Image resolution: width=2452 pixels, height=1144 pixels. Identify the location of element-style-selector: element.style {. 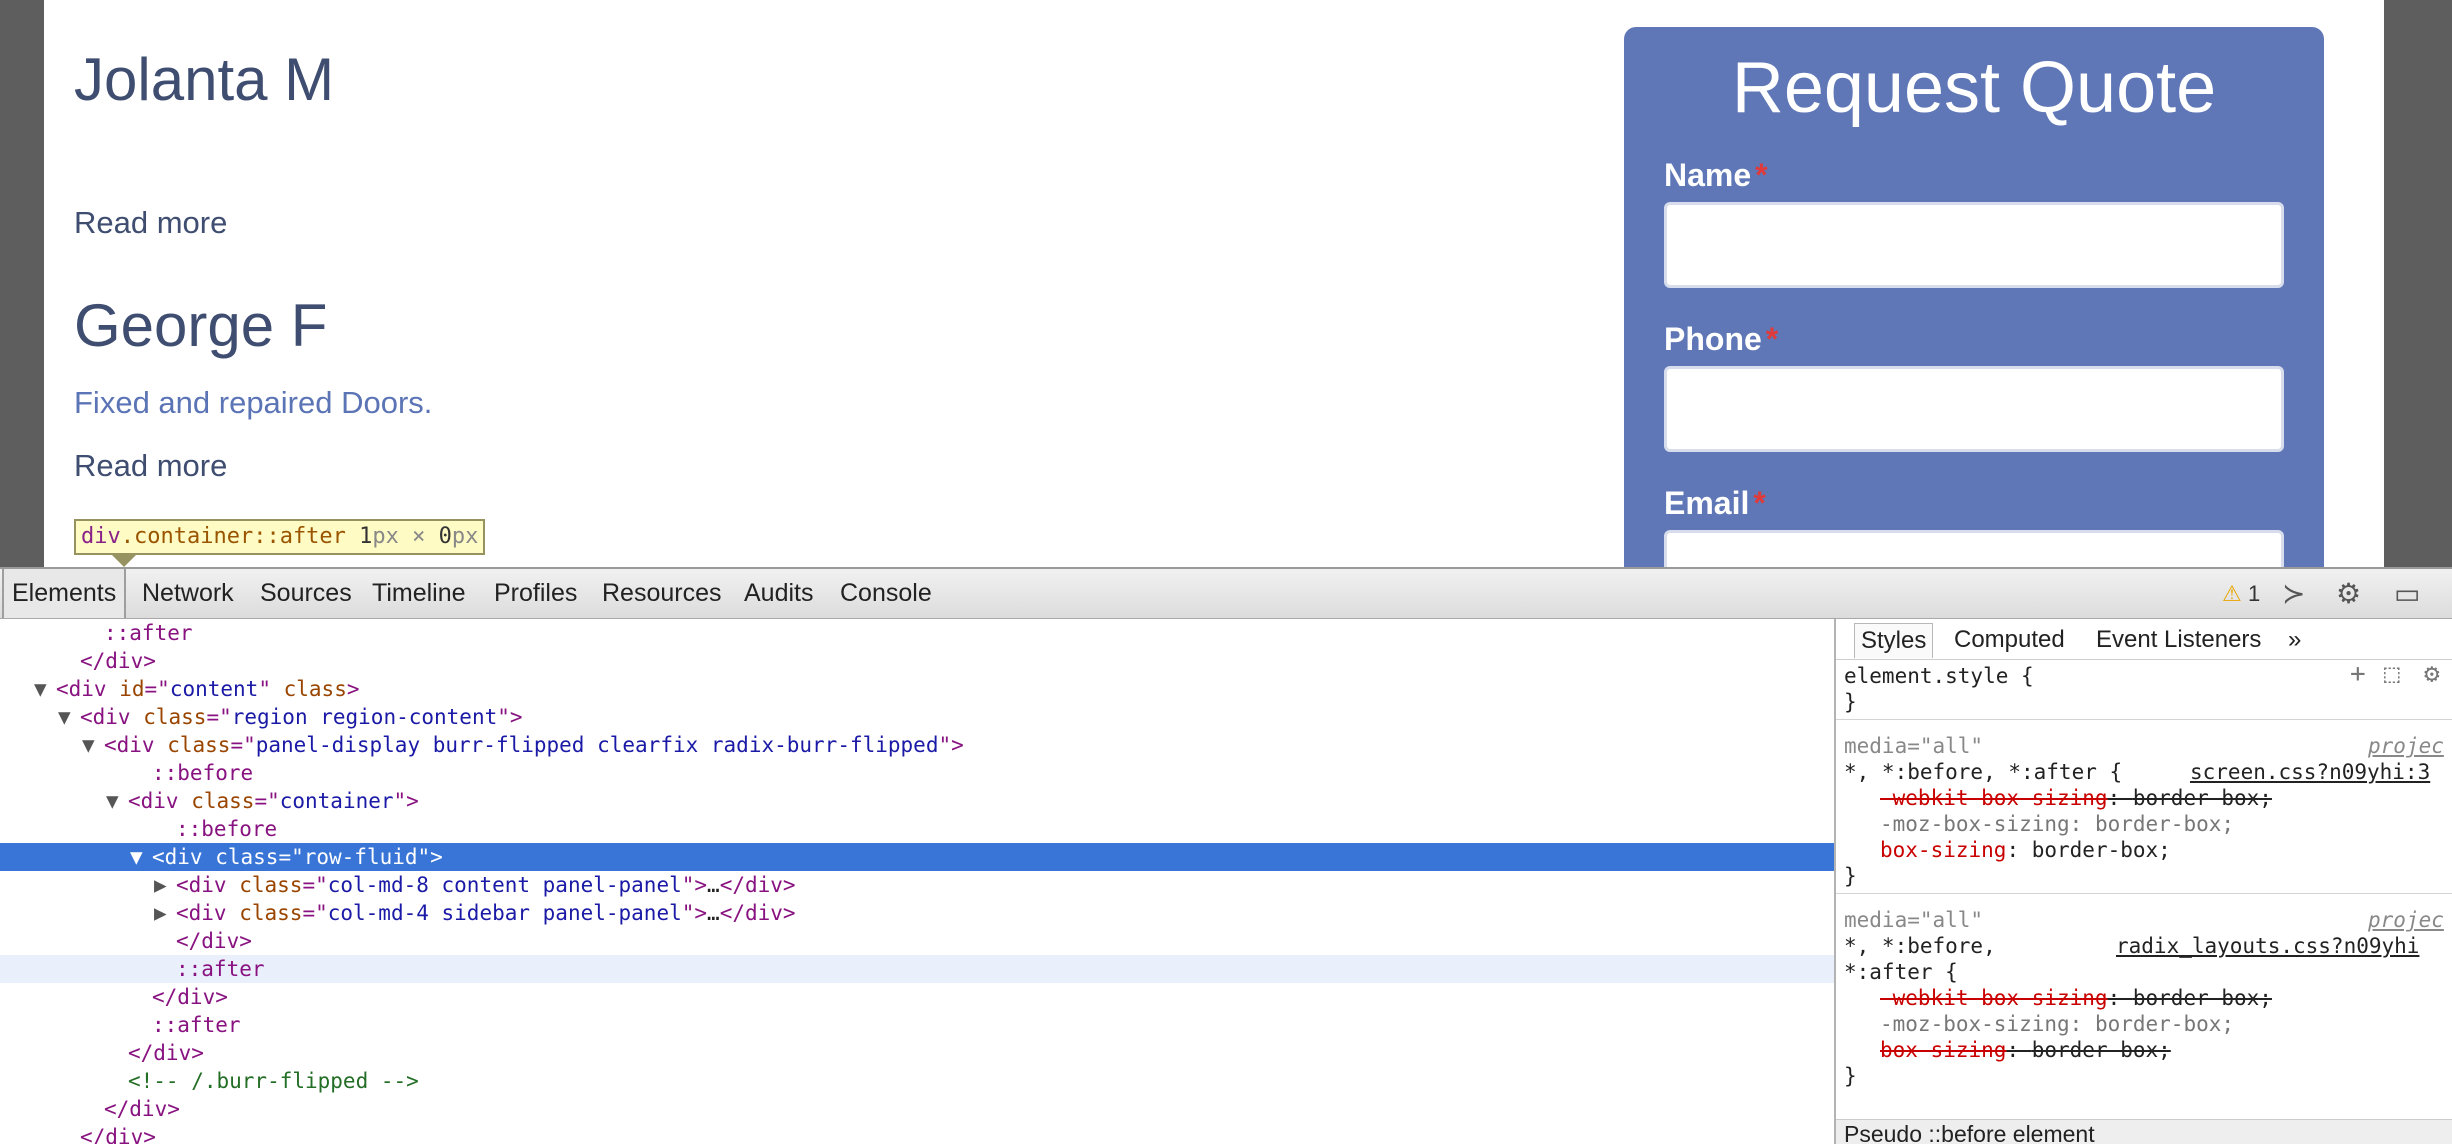
(1939, 676).